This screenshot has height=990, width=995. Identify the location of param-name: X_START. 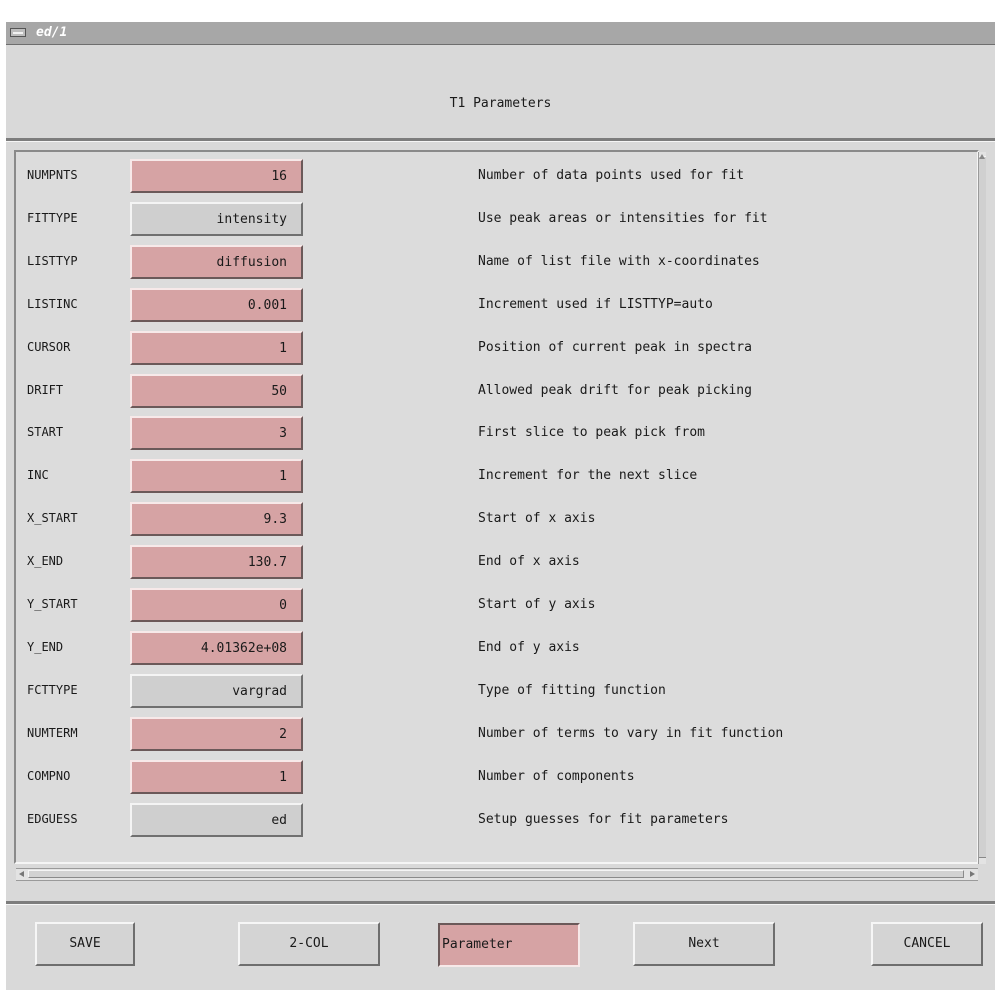
(52, 518).